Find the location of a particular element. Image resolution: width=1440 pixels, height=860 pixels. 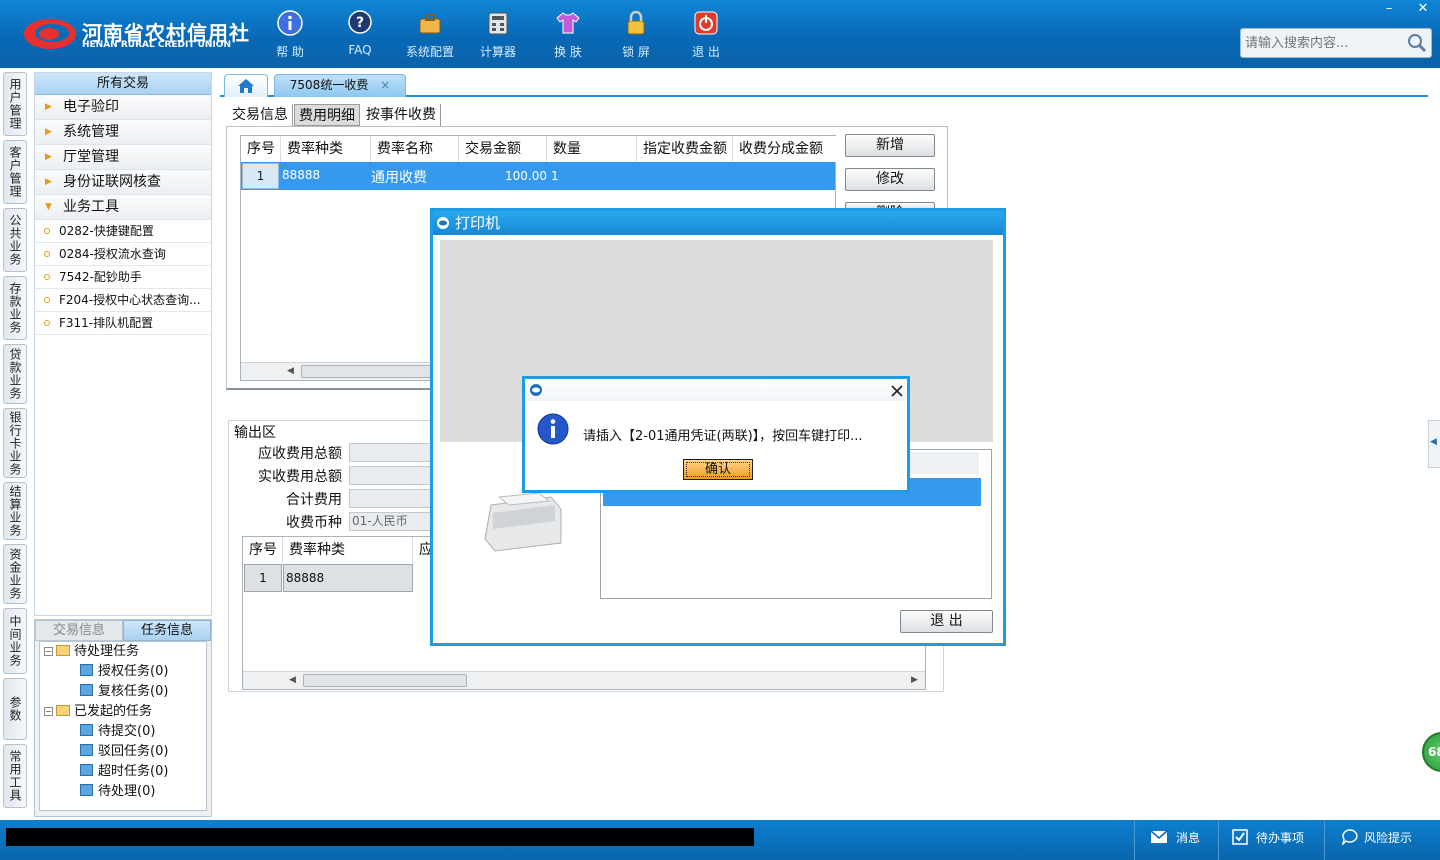

todo-button: 待办事项 is located at coordinates (1268, 837).